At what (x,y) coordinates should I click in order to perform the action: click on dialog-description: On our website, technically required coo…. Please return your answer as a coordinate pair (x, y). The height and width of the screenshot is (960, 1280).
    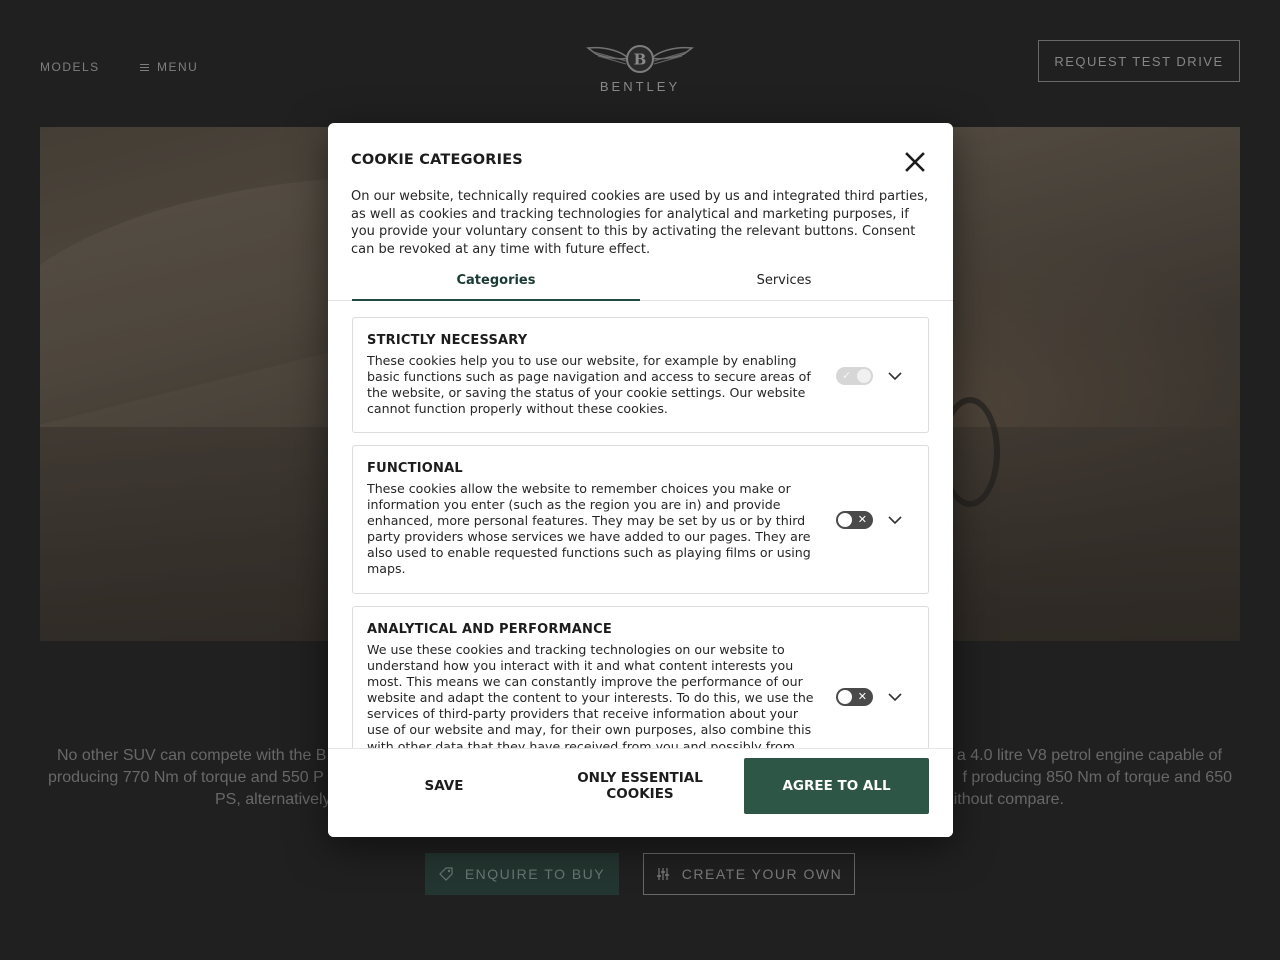
    Looking at the image, I should click on (640, 223).